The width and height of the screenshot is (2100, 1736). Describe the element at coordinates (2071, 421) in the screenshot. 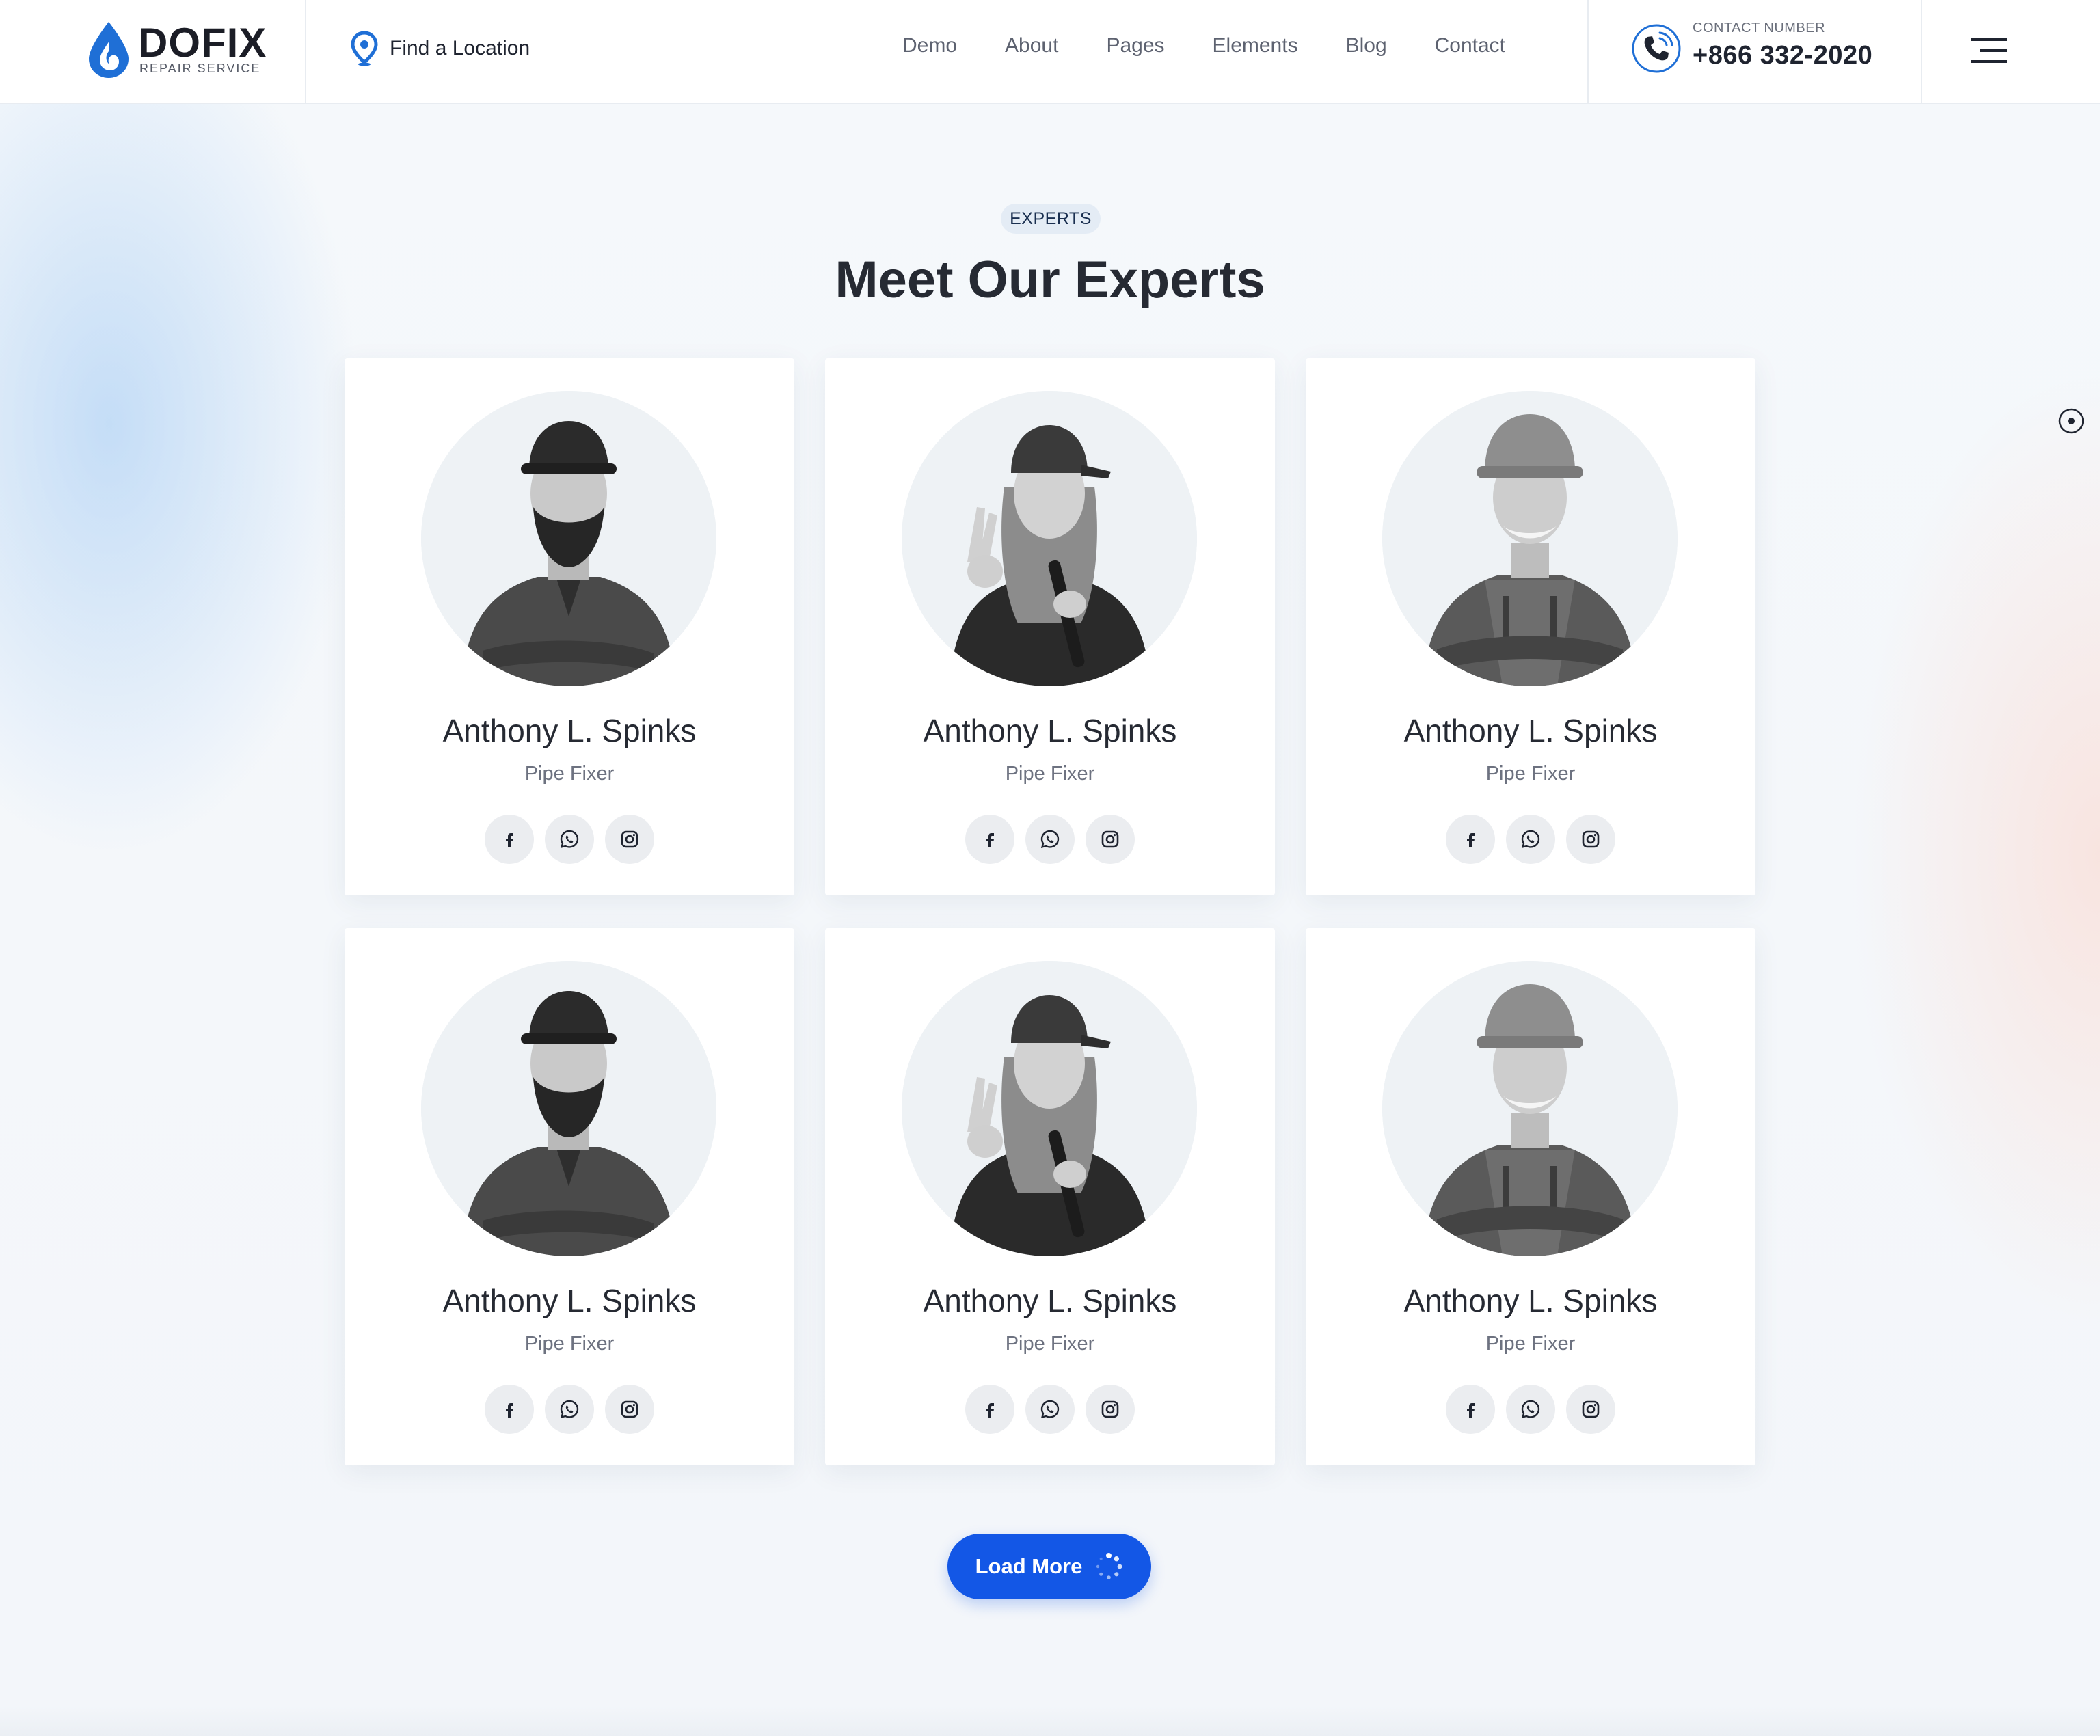

I see `target-icon` at that location.